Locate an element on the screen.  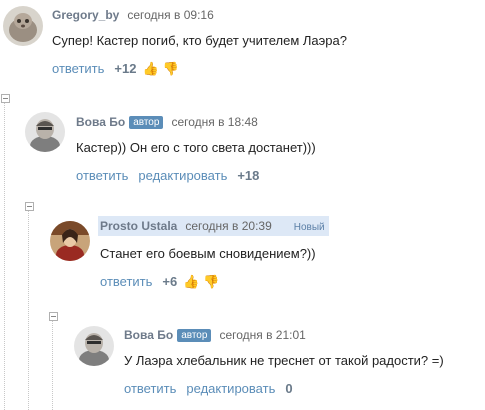
comment-actions: ответить редактировать 0 is located at coordinates (211, 388).